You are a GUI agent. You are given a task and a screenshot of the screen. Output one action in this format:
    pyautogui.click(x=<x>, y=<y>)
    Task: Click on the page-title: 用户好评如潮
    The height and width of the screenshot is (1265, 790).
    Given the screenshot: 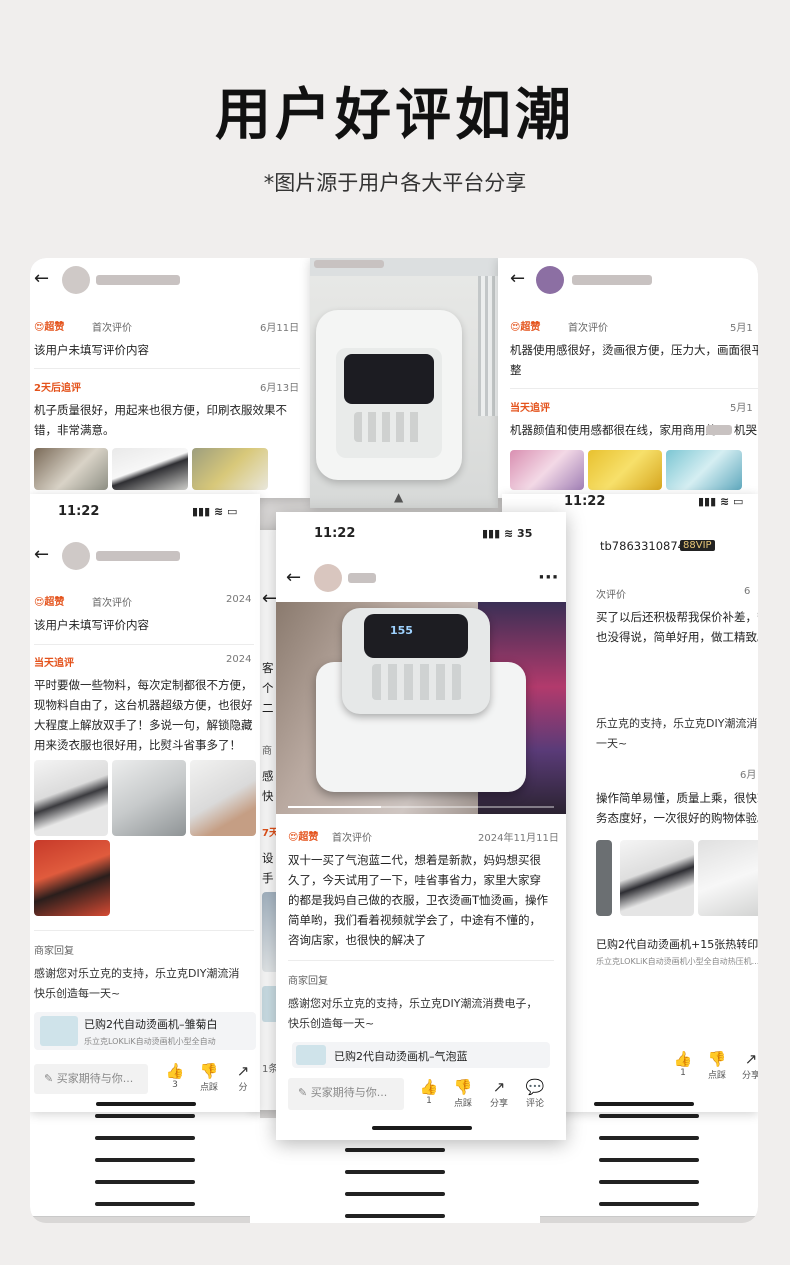 What is the action you would take?
    pyautogui.click(x=395, y=115)
    